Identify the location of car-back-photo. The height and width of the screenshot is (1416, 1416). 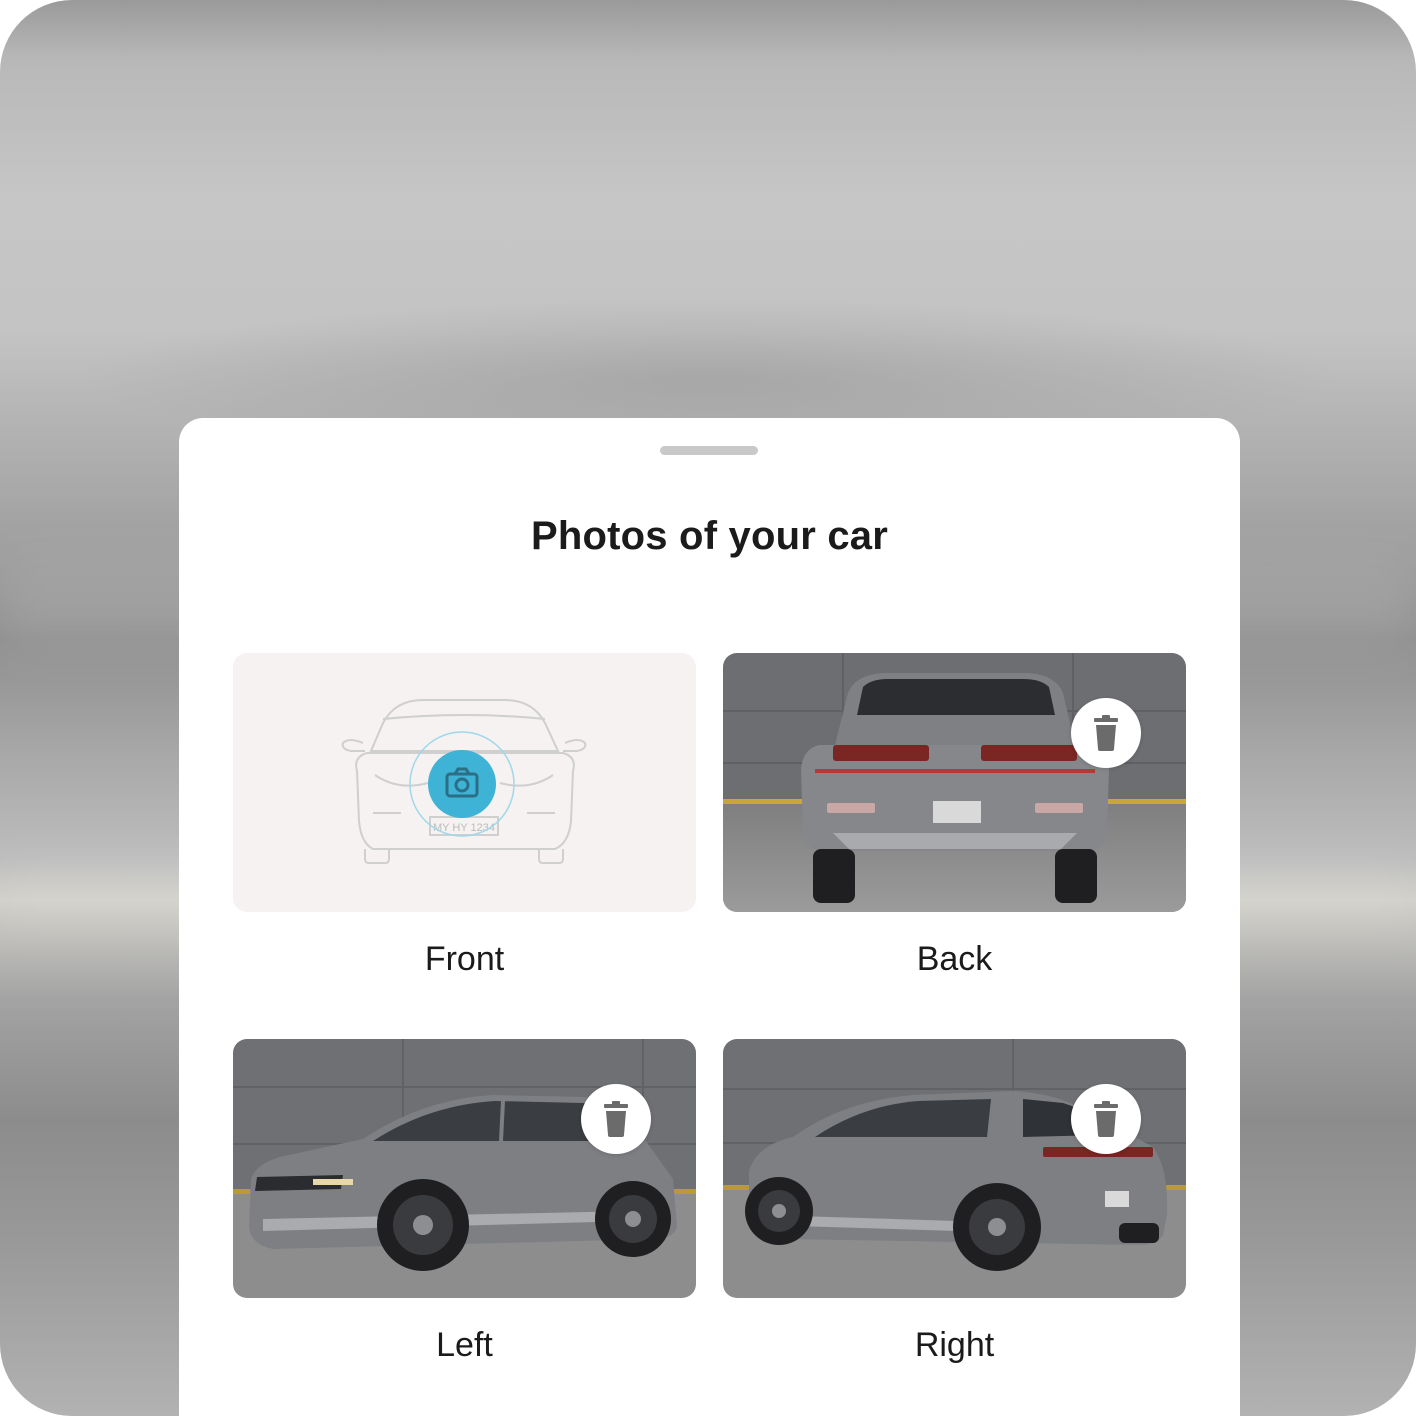
(954, 782).